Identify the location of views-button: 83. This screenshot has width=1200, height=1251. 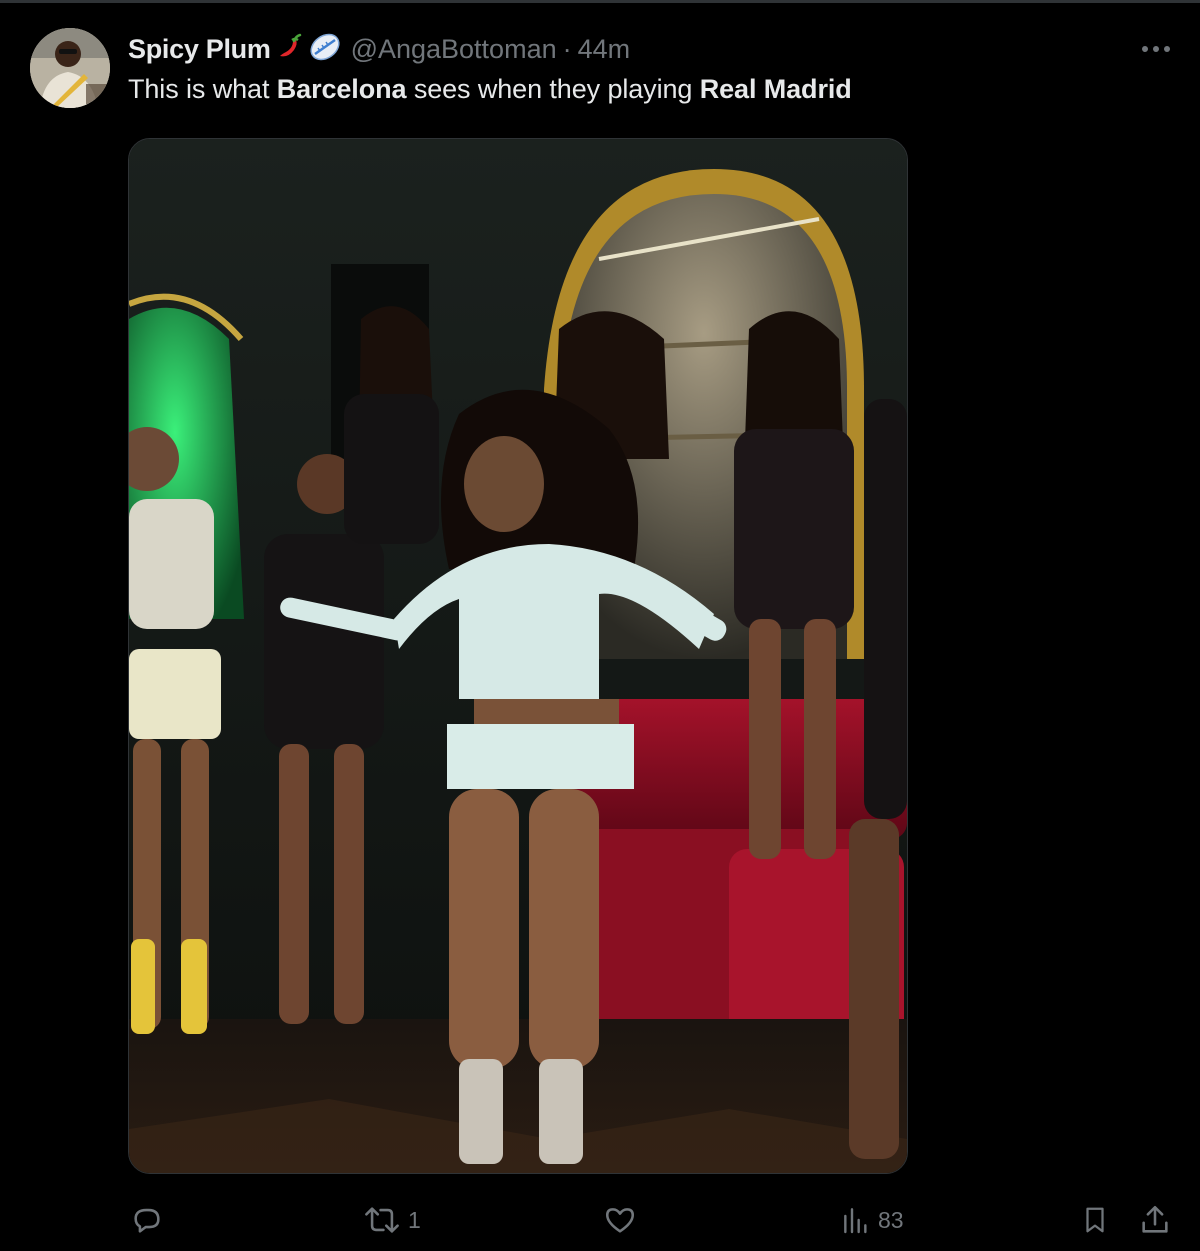
(872, 1220).